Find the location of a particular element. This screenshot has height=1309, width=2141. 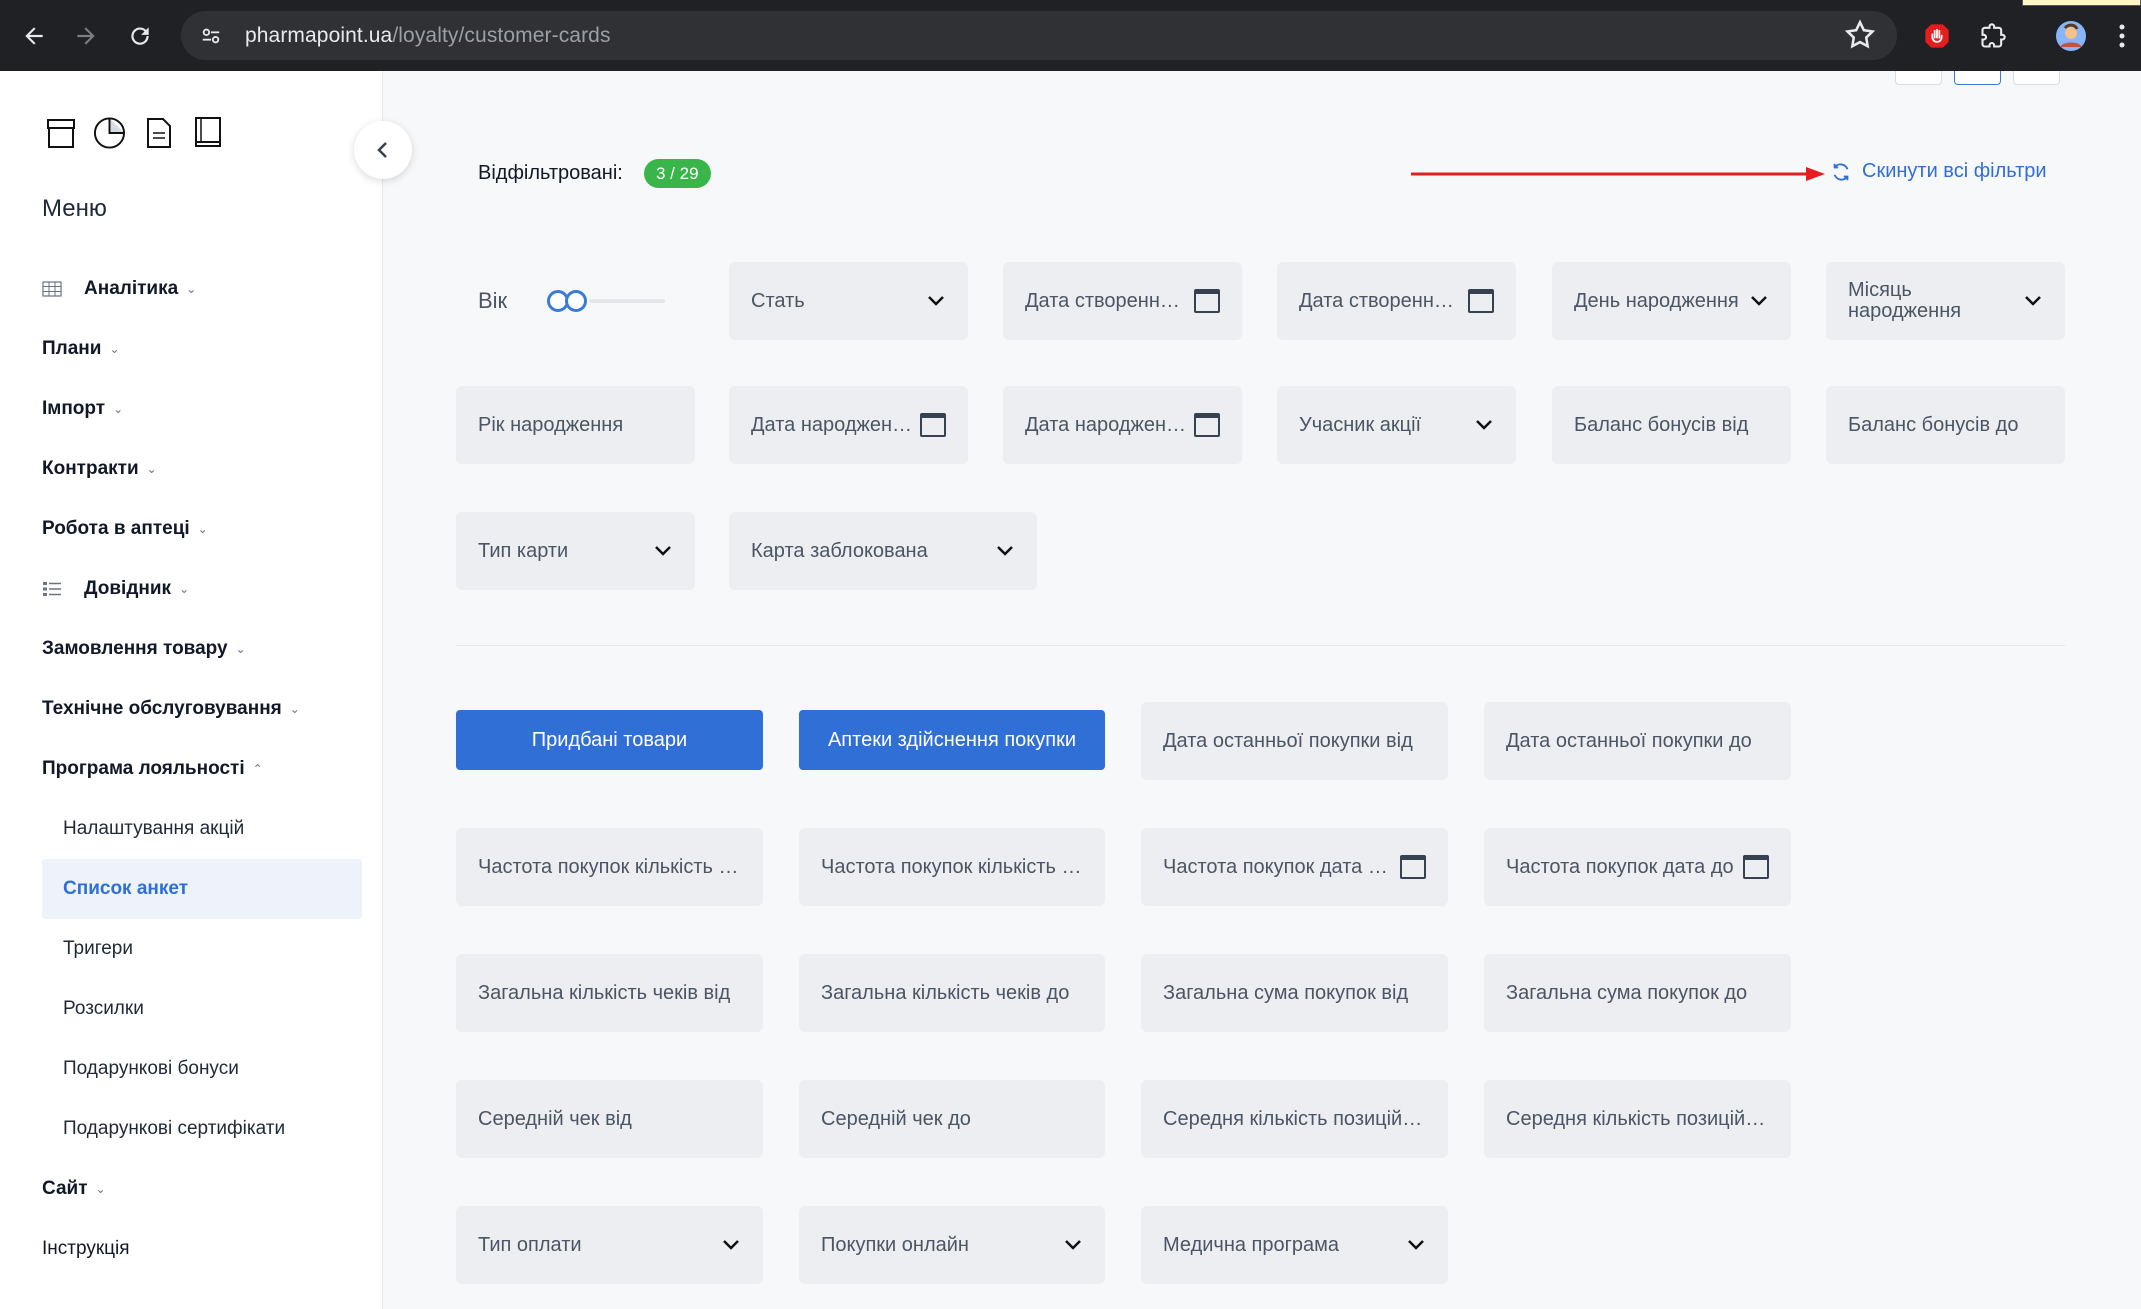

sidebar-subitem-label: Налаштування акцій is located at coordinates (154, 828).